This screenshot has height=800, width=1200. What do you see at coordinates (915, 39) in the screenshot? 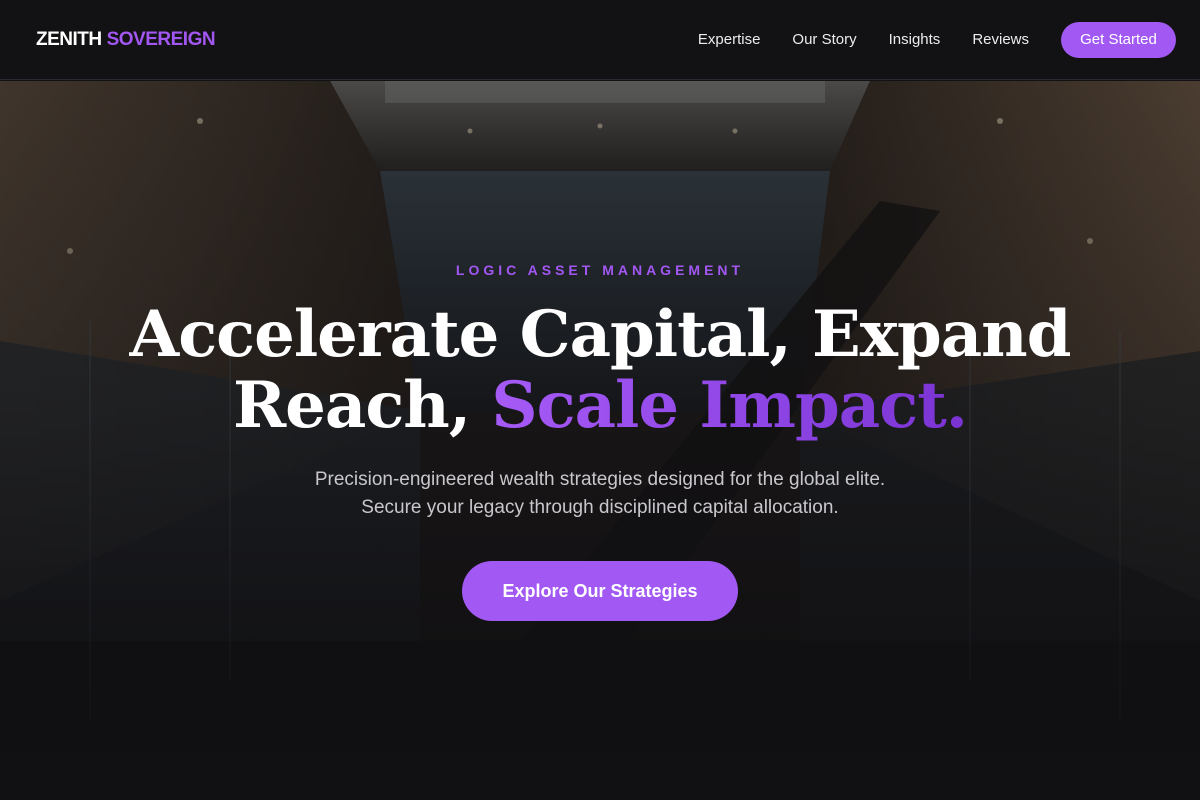
I see `nav-link-insights: Insights` at bounding box center [915, 39].